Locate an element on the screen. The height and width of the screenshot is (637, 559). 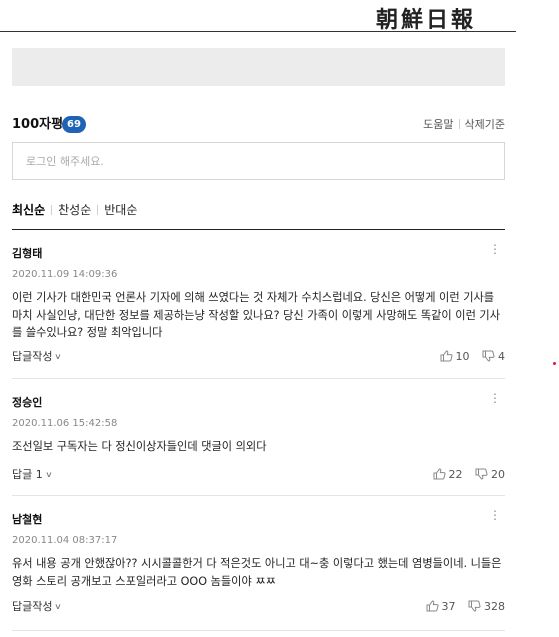
tab-most-agreed: 찬성순 is located at coordinates (74, 210).